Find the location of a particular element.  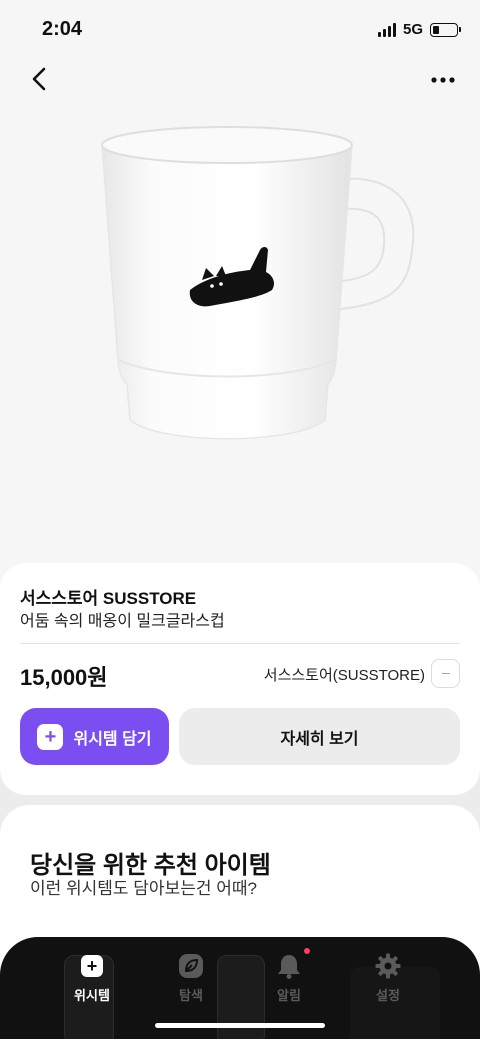

minus-icon is located at coordinates (445, 673).